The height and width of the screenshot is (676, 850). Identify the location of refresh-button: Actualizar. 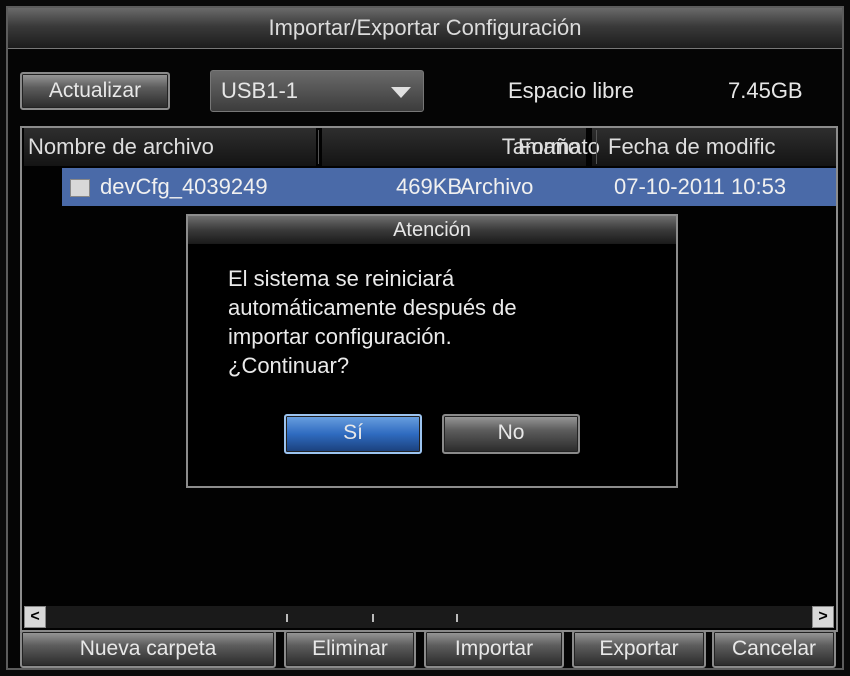
(95, 91).